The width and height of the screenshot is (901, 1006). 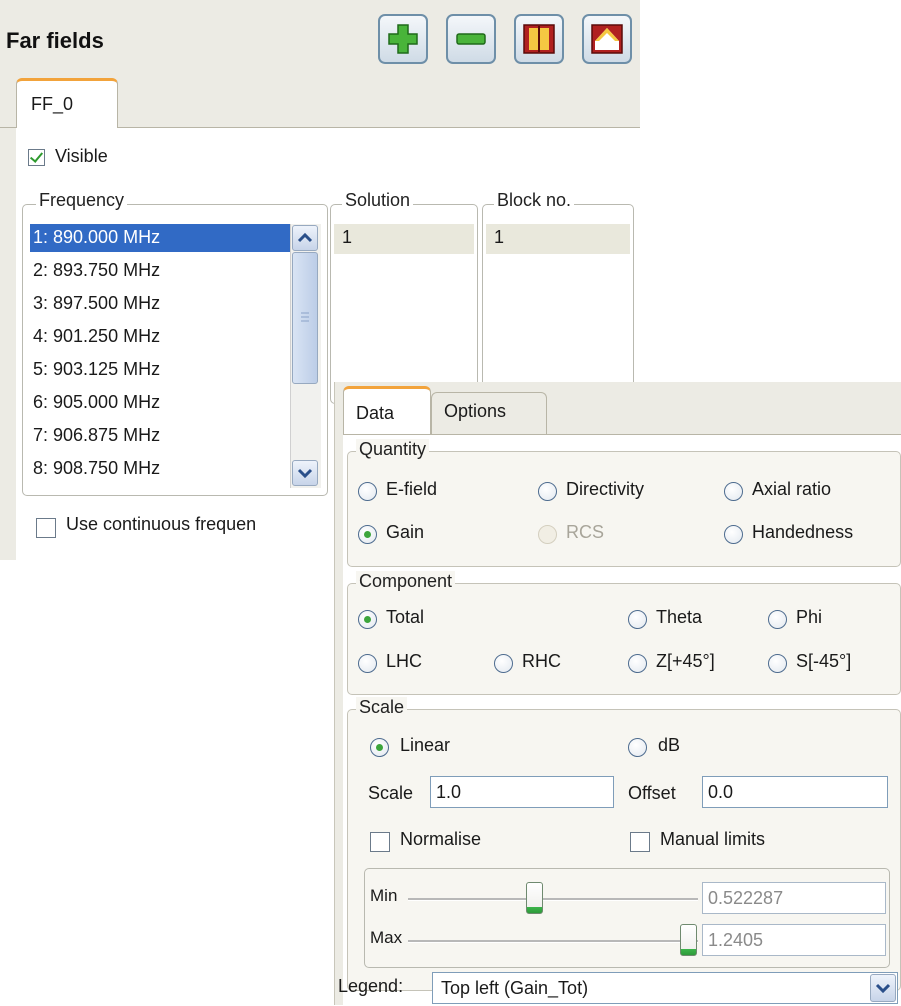 I want to click on radio-e-field-label: E-field, so click(x=412, y=489).